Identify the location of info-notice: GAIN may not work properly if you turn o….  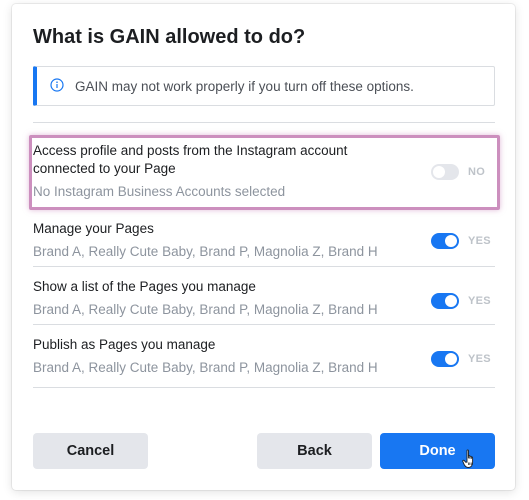
(264, 86).